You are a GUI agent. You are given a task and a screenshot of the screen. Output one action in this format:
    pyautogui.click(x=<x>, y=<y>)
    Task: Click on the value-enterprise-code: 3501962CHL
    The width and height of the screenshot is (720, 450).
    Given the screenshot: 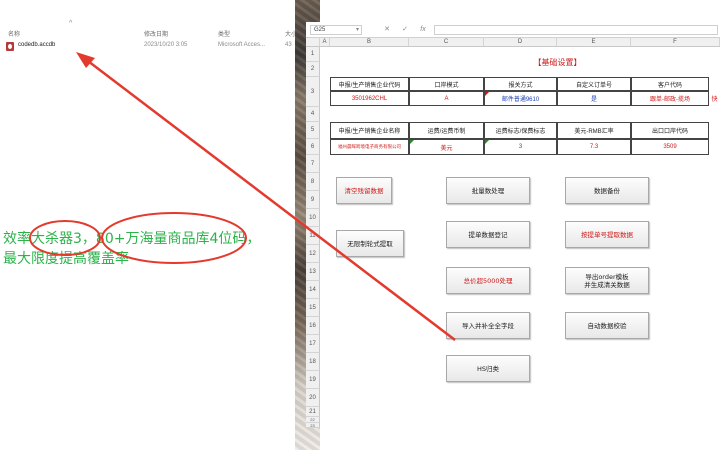 What is the action you would take?
    pyautogui.click(x=369, y=98)
    